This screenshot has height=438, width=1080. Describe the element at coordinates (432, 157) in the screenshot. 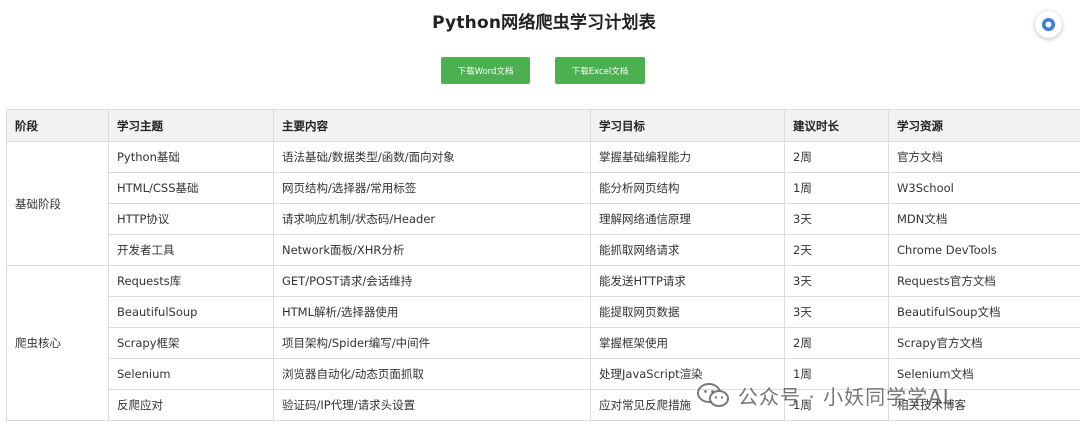

I see `content-cell: 语法基础/数据类型/函数/面向对象` at that location.